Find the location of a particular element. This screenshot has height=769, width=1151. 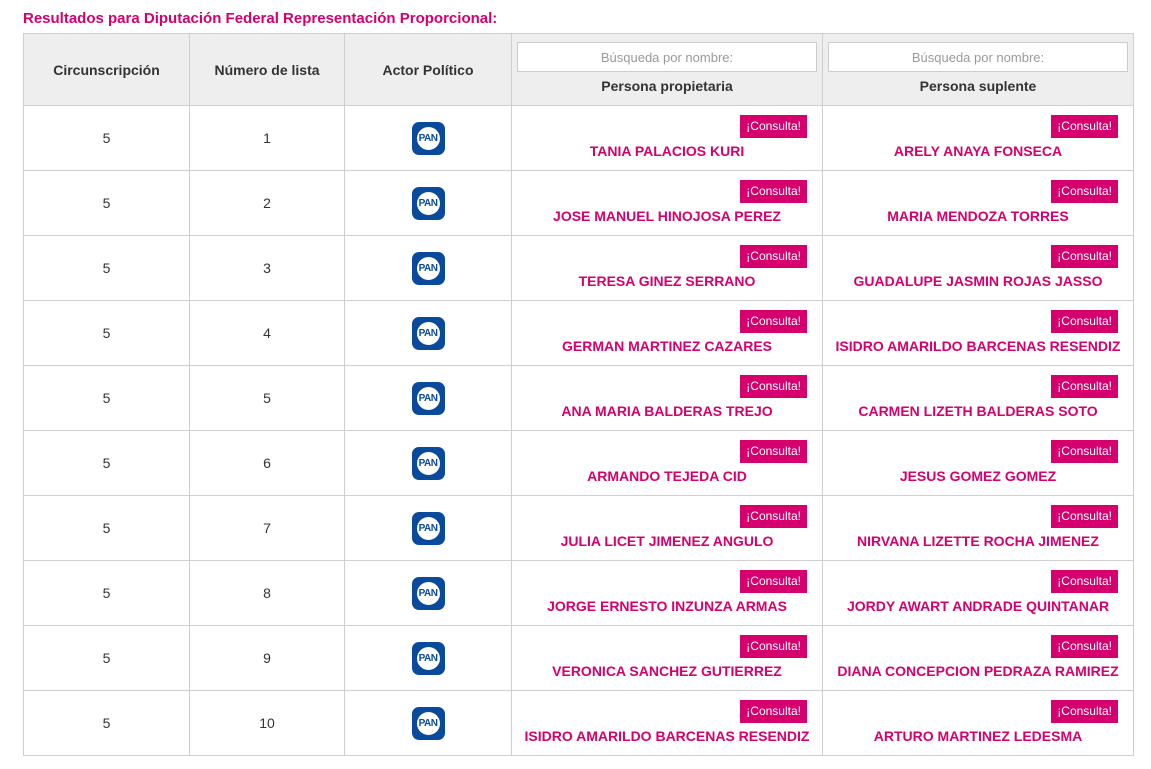

propietaria-cell: ¡Consulta! JORGE ERNESTO INZUNZA ARMAS is located at coordinates (667, 593).